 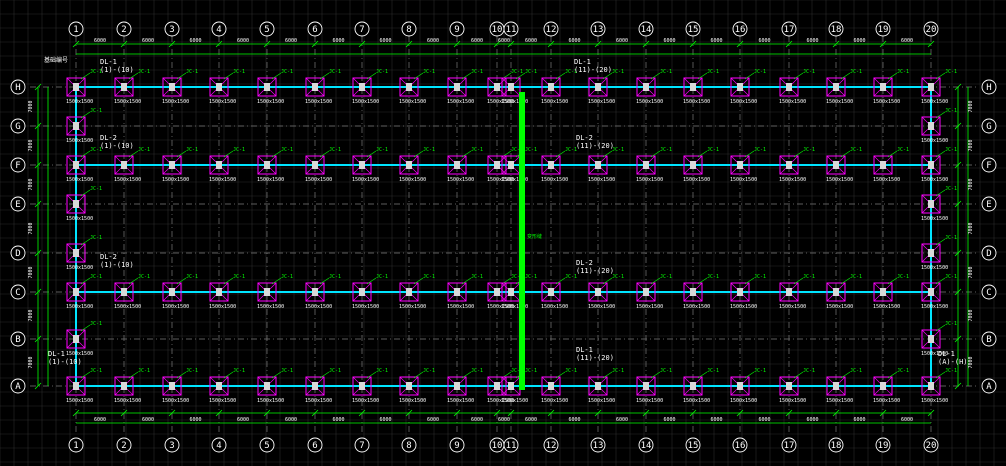 I want to click on top-note: 基础编号, so click(x=56, y=60).